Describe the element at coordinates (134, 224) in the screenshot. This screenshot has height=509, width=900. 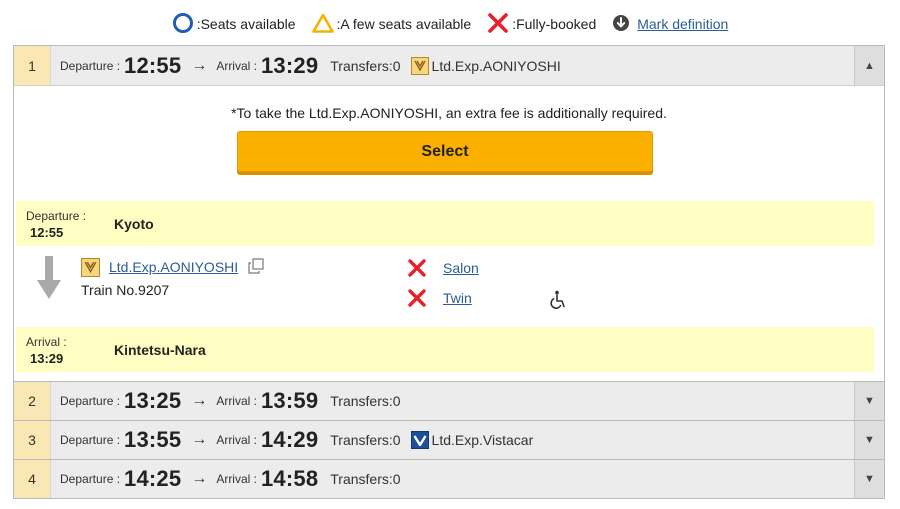
I see `departure-station: Kyoto` at that location.